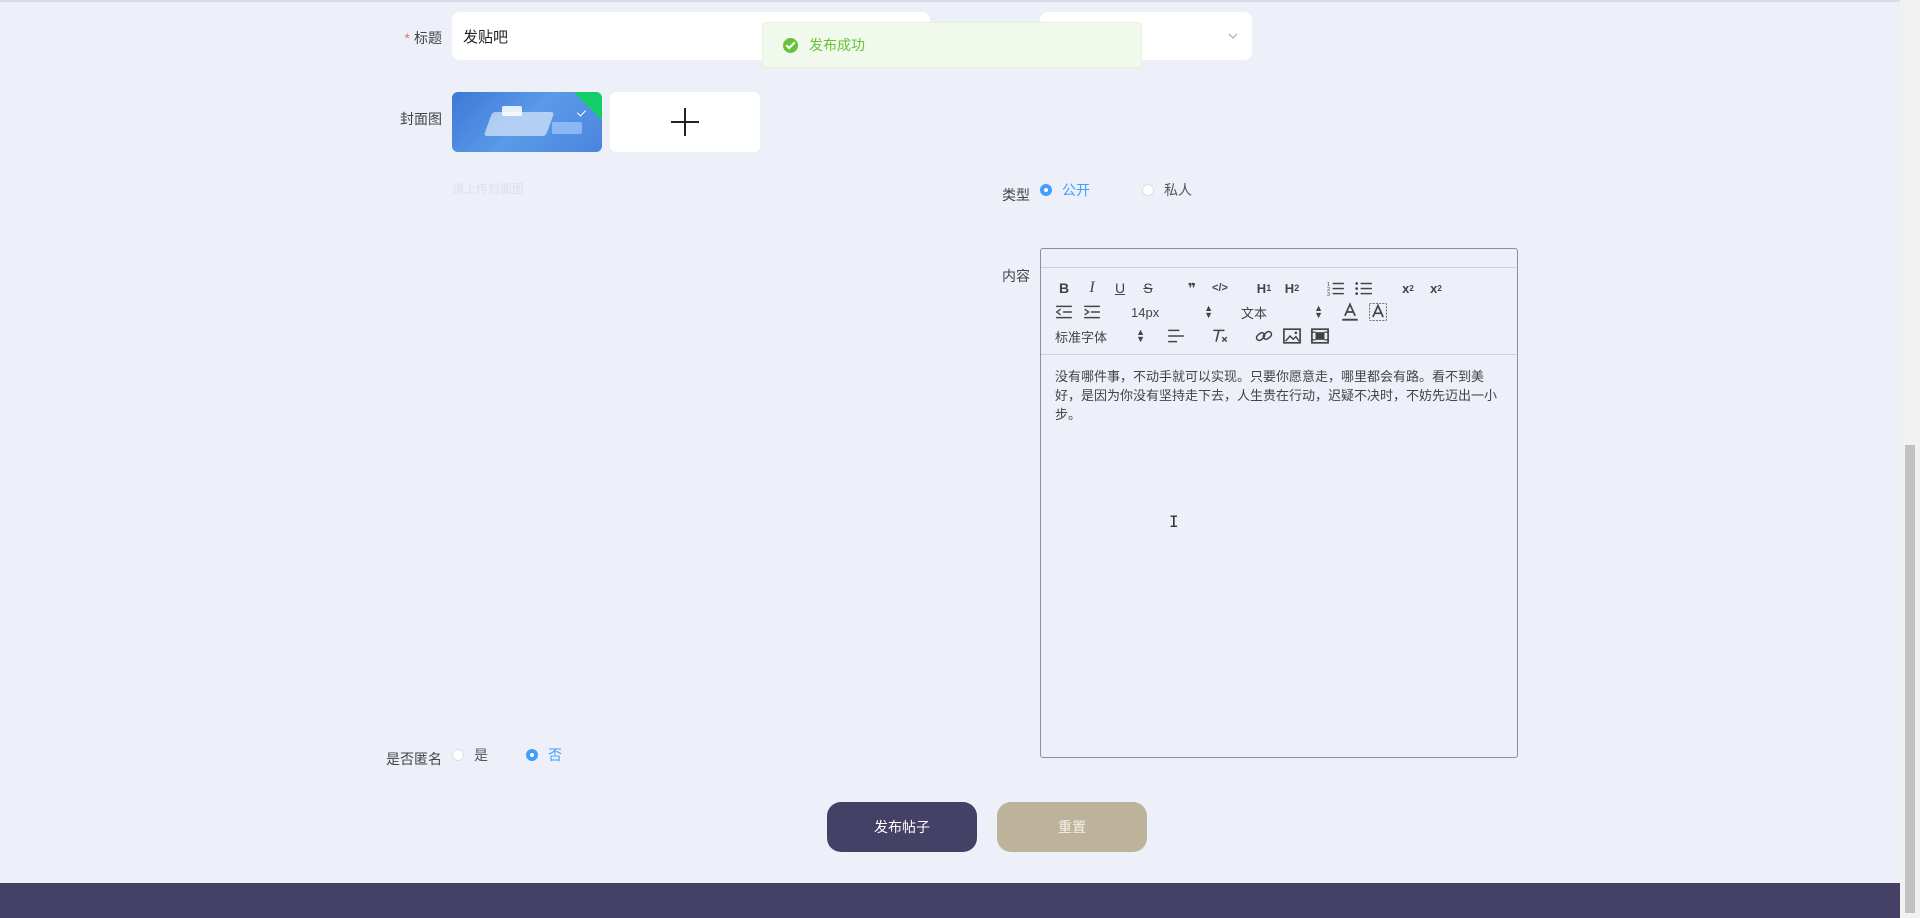 This screenshot has height=918, width=1920. I want to click on font-size-picker: 14px ▲ ▼, so click(1172, 311).